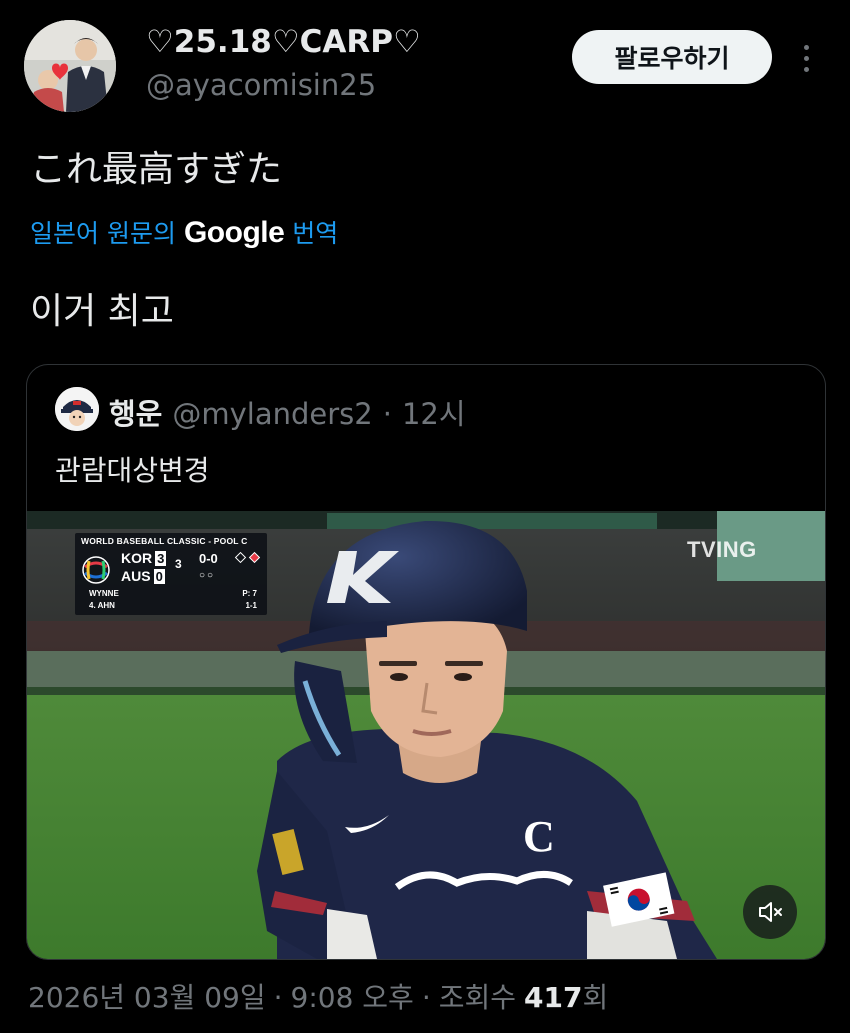 Image resolution: width=850 pixels, height=1033 pixels. I want to click on volume-muted-icon, so click(770, 912).